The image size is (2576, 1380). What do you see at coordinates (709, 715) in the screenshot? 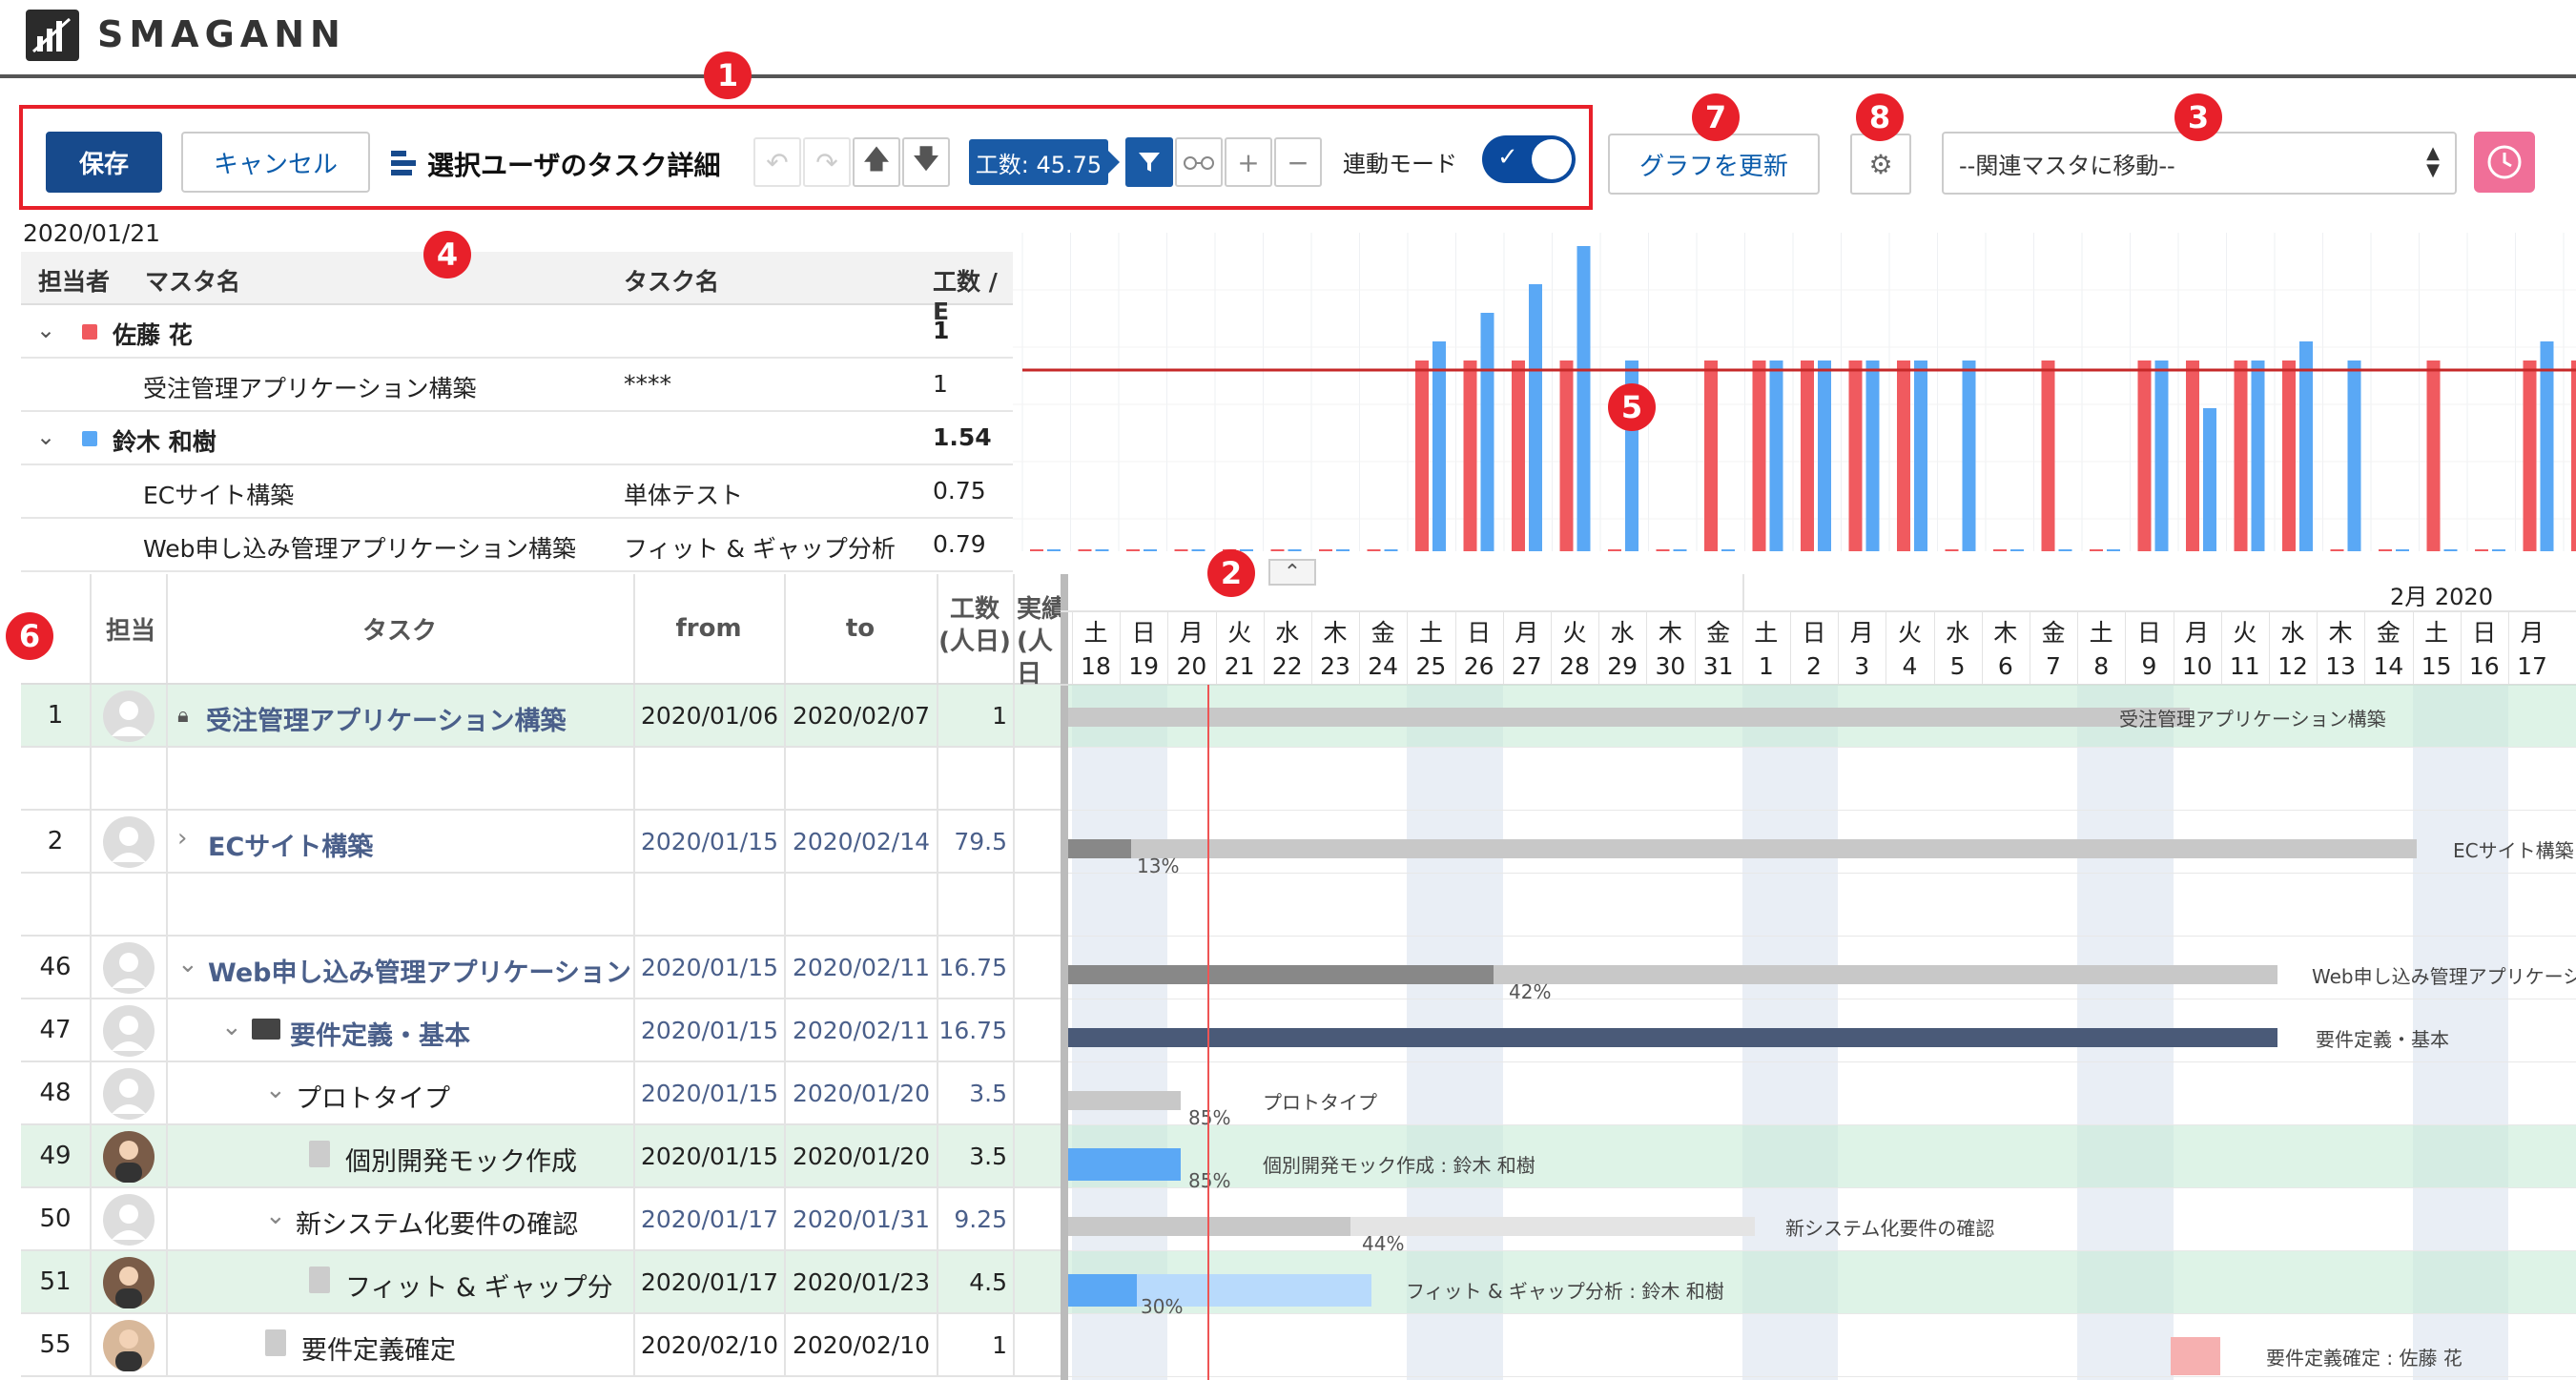
I see `task-from: 2020/01/06` at bounding box center [709, 715].